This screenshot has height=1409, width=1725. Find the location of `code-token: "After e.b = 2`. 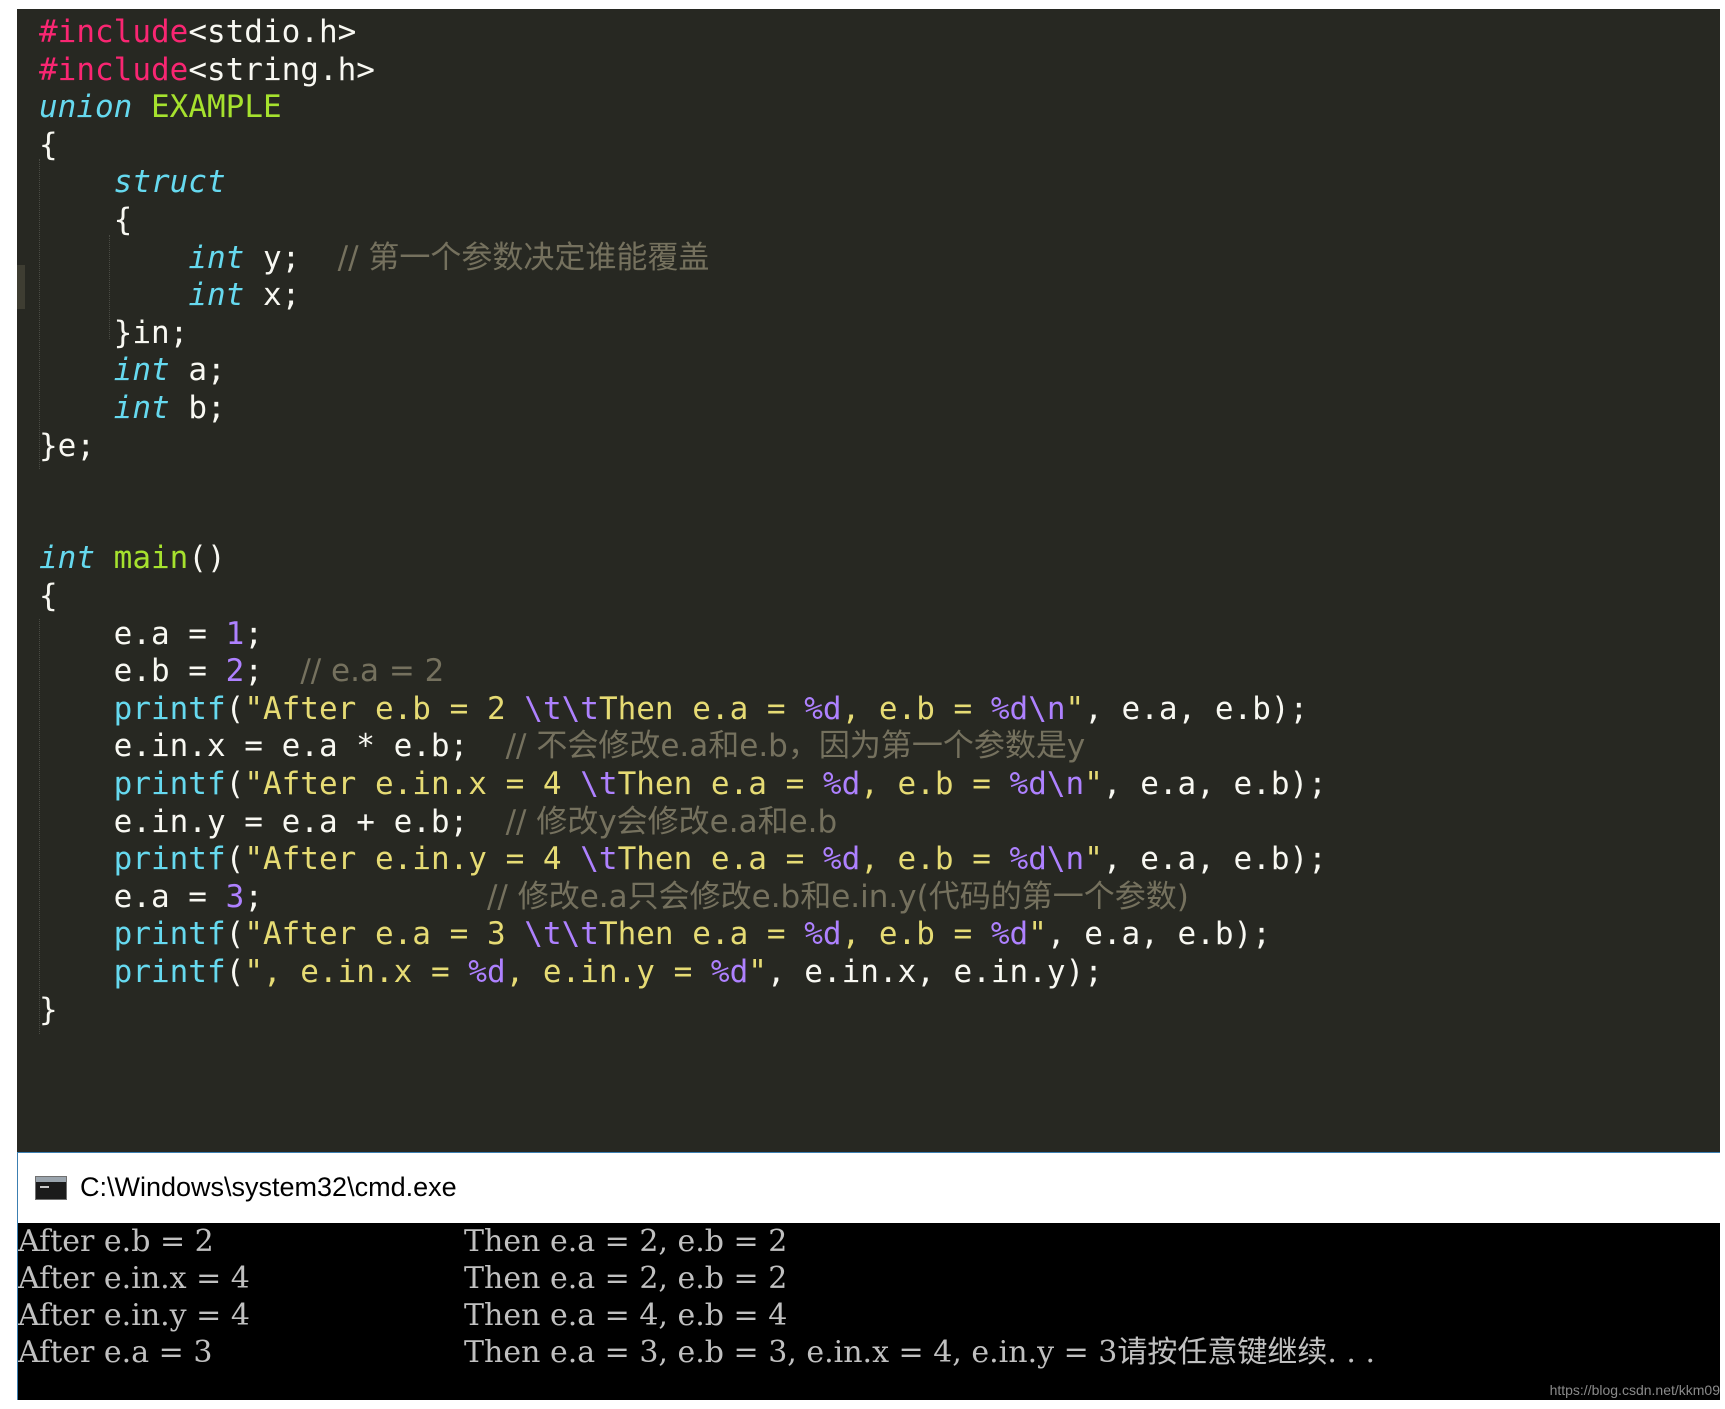

code-token: "After e.b = 2 is located at coordinates (384, 708).